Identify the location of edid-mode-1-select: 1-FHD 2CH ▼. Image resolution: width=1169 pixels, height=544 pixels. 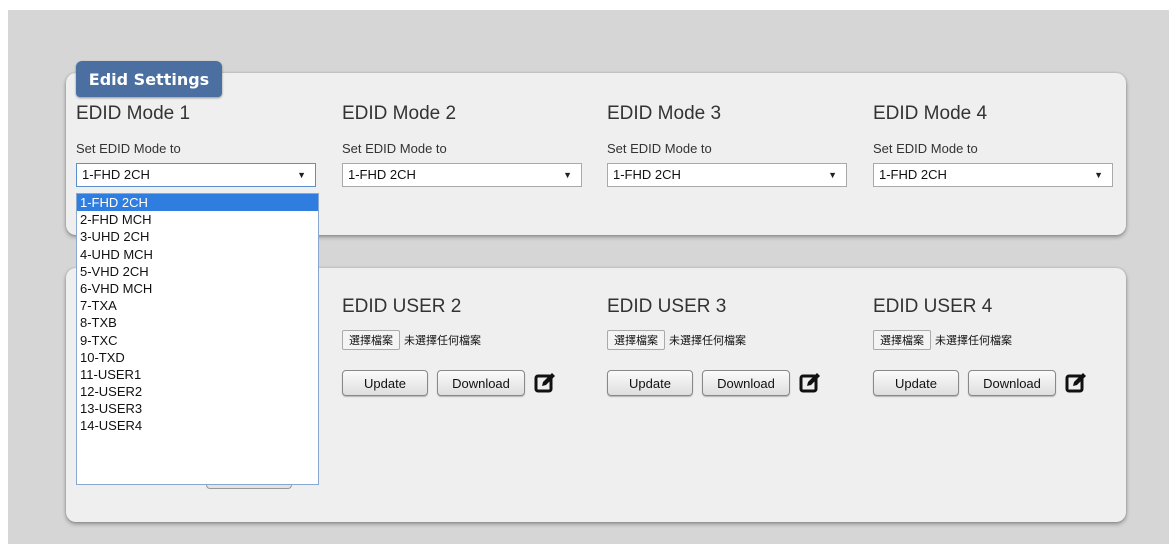
(196, 175).